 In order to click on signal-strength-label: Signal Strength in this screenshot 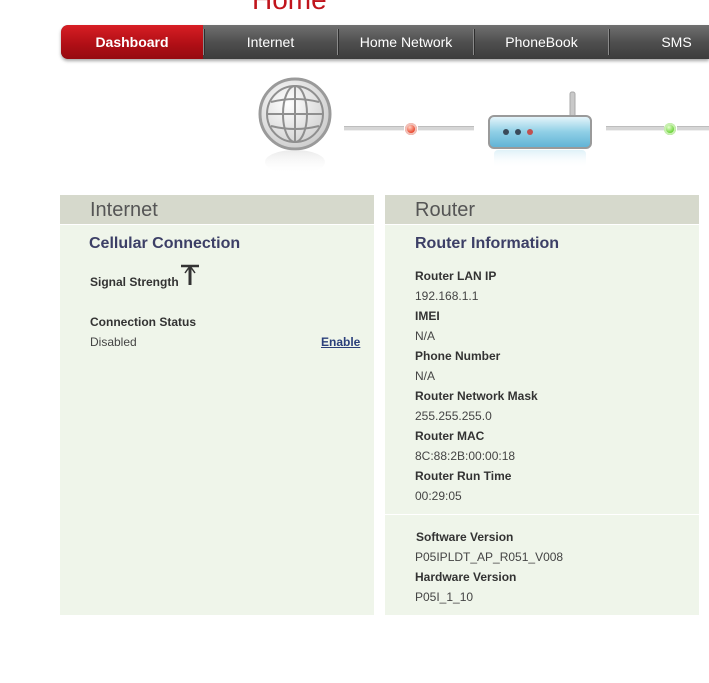, I will do `click(134, 282)`.